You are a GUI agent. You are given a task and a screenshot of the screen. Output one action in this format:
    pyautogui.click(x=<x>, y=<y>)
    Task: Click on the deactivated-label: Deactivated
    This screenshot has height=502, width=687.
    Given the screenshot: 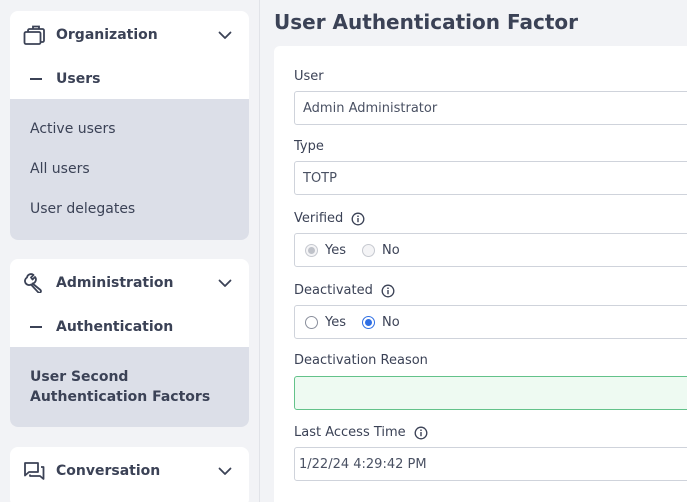 What is the action you would take?
    pyautogui.click(x=344, y=290)
    